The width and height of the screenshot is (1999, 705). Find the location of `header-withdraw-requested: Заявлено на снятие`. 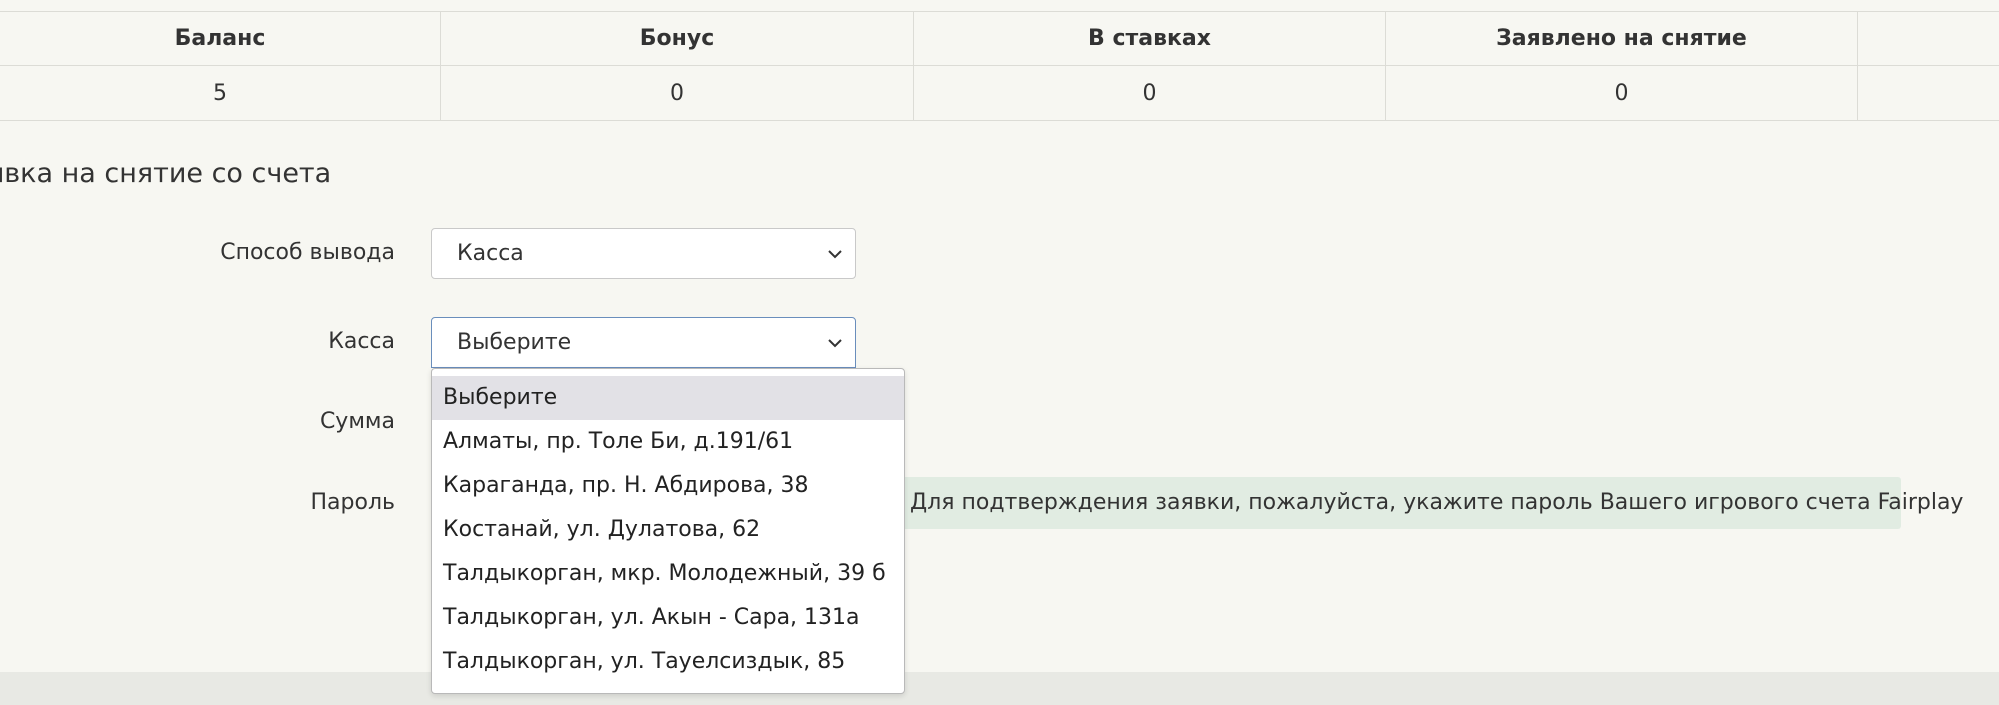

header-withdraw-requested: Заявлено на снятие is located at coordinates (1621, 38).